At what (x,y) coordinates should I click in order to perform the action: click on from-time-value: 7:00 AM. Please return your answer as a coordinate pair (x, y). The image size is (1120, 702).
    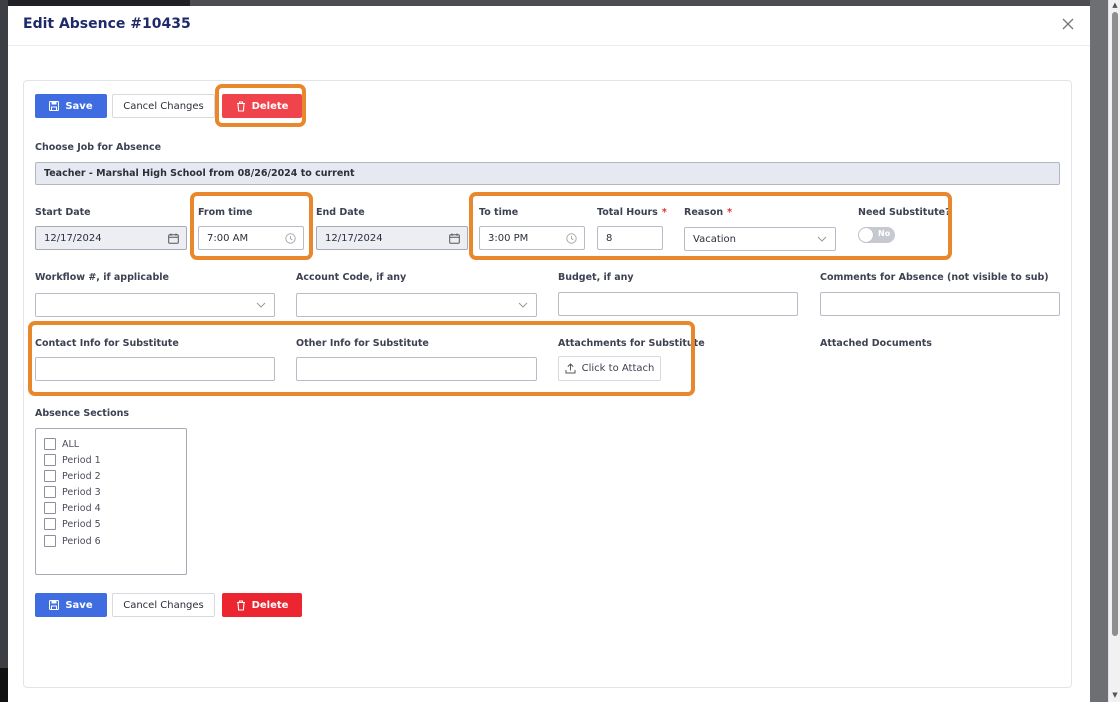
    Looking at the image, I should click on (228, 238).